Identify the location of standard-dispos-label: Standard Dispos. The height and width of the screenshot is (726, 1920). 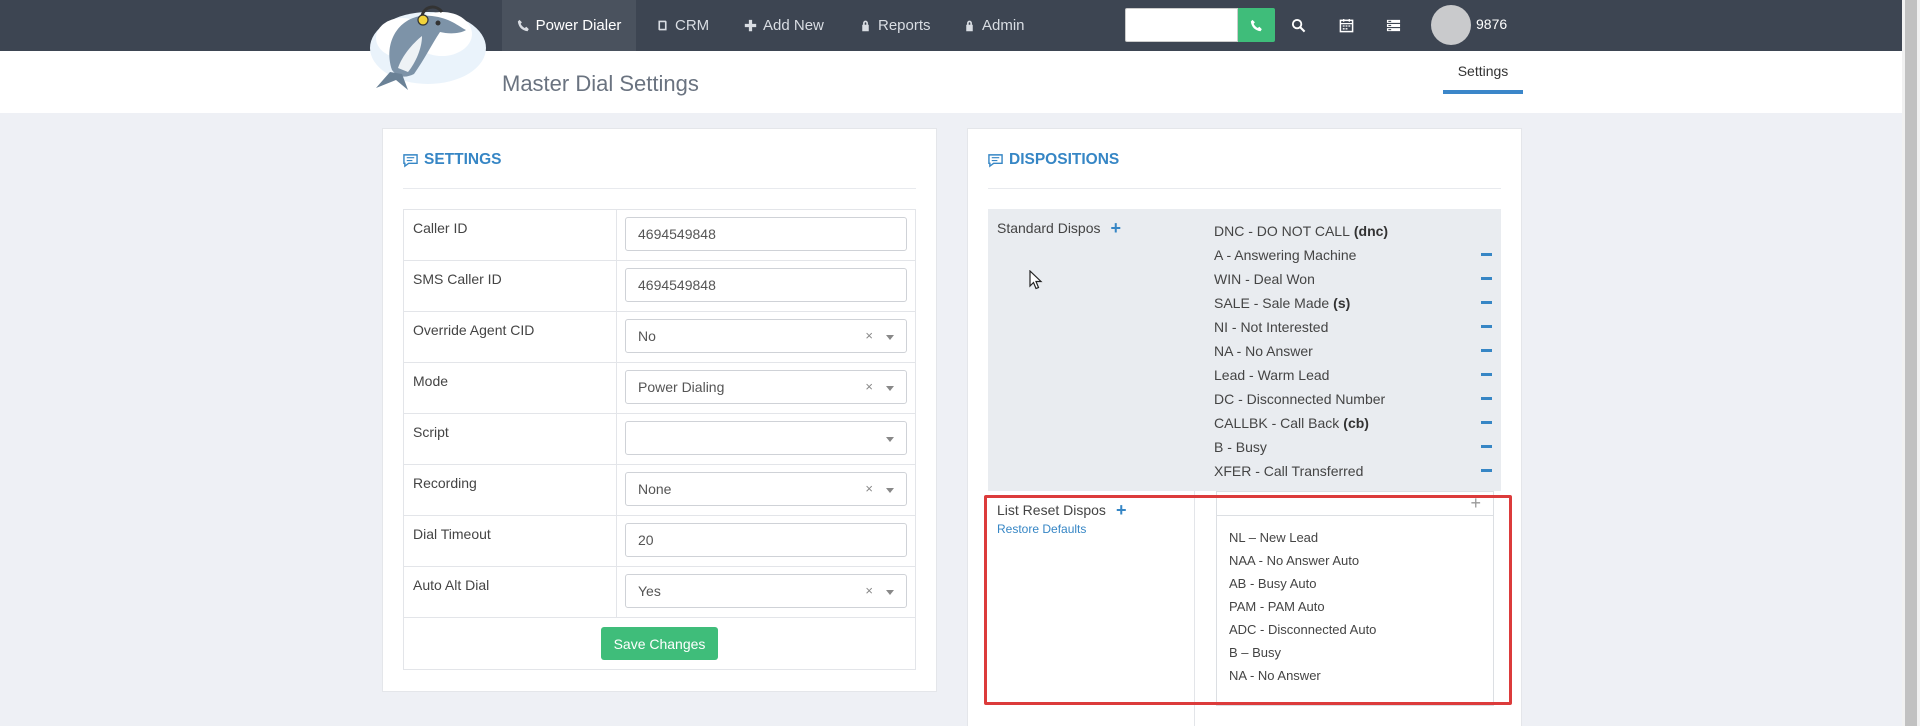
(1049, 228).